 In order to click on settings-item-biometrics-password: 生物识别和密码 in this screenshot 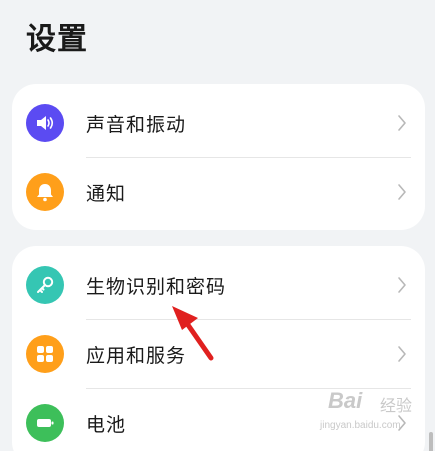, I will do `click(218, 285)`.